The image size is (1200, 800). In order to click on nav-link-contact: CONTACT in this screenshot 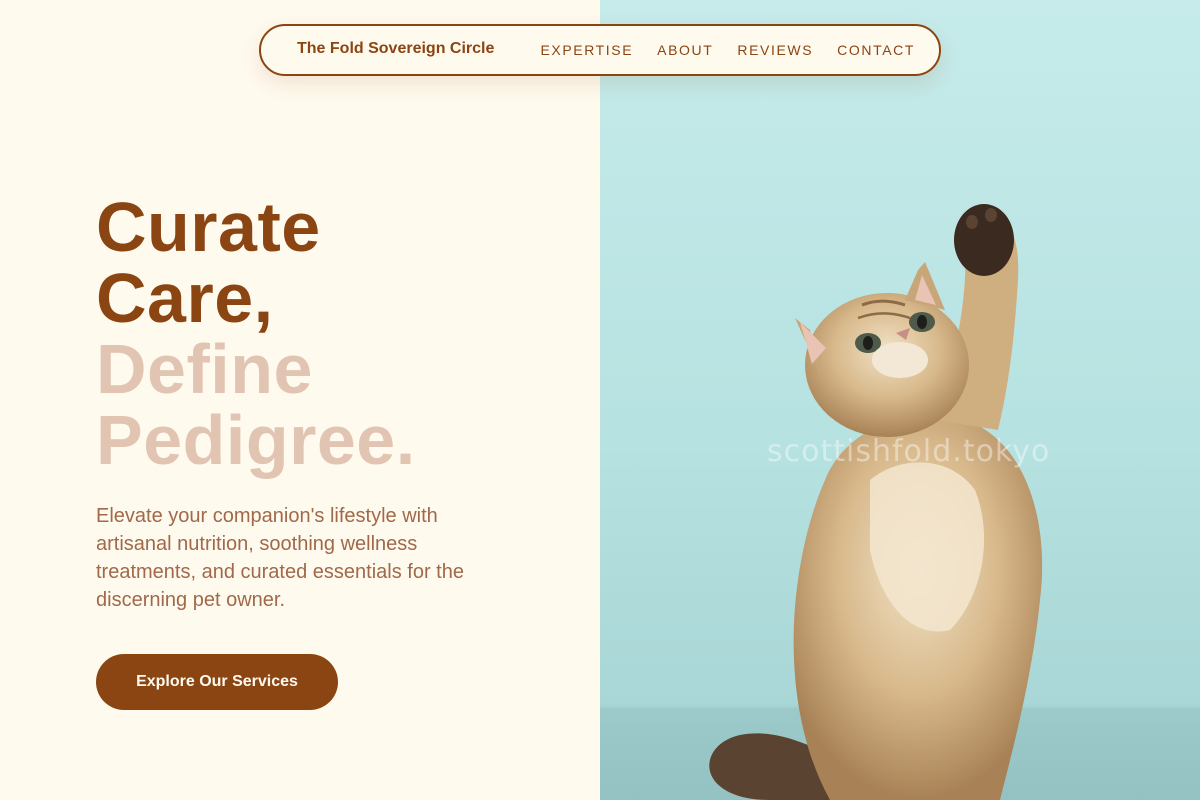, I will do `click(876, 50)`.